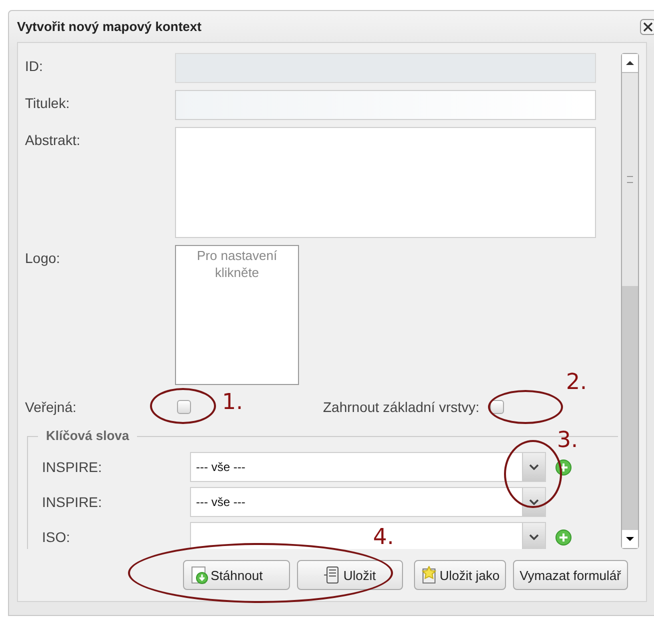 The width and height of the screenshot is (654, 621). What do you see at coordinates (349, 575) in the screenshot?
I see `form-button: Uložit` at bounding box center [349, 575].